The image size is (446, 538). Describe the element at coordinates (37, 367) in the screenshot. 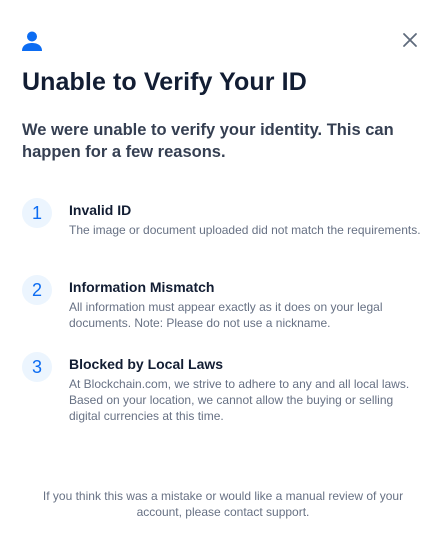

I see `step-number-badge: 3` at that location.